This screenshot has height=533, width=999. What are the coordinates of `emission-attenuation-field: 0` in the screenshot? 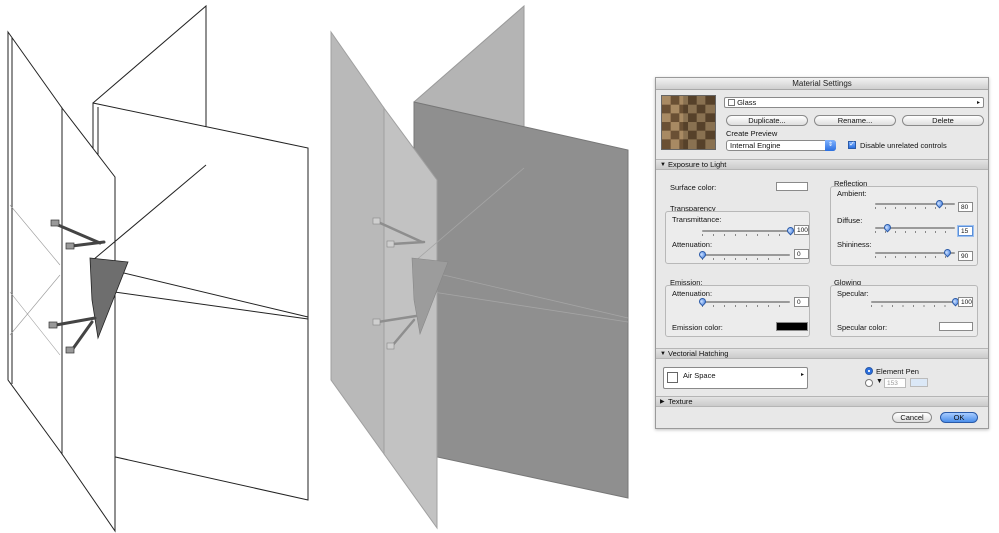 It's located at (801, 302).